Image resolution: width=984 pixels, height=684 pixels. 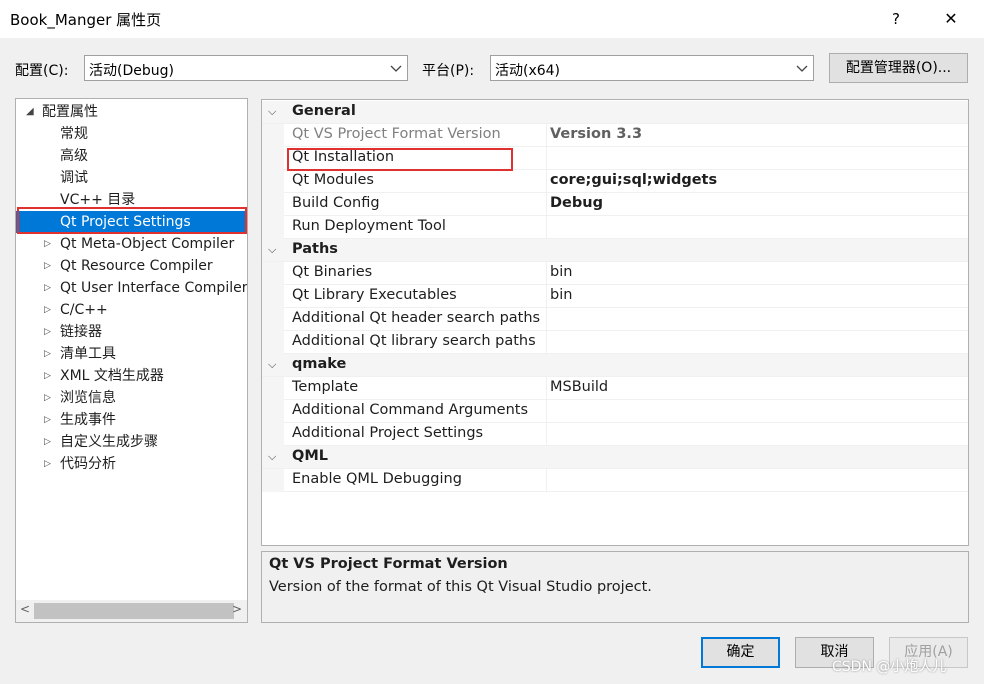 What do you see at coordinates (802, 68) in the screenshot?
I see `chevron-down-icon` at bounding box center [802, 68].